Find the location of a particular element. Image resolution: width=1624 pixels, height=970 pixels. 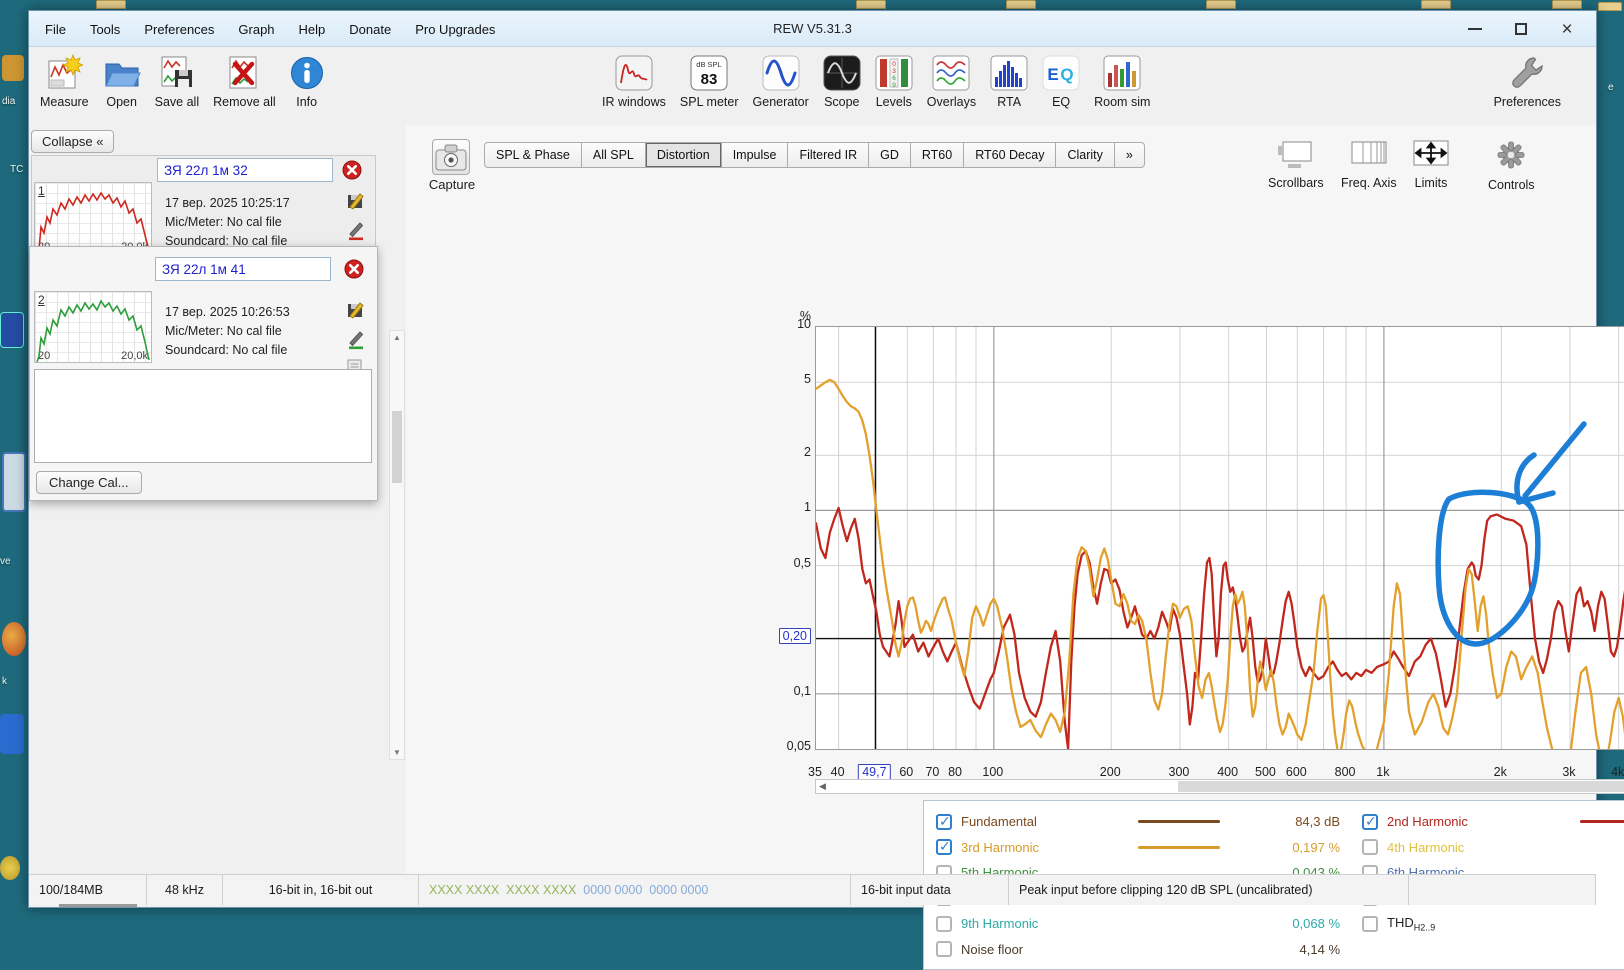

toolbar-button-generator: Generator is located at coordinates (781, 81).